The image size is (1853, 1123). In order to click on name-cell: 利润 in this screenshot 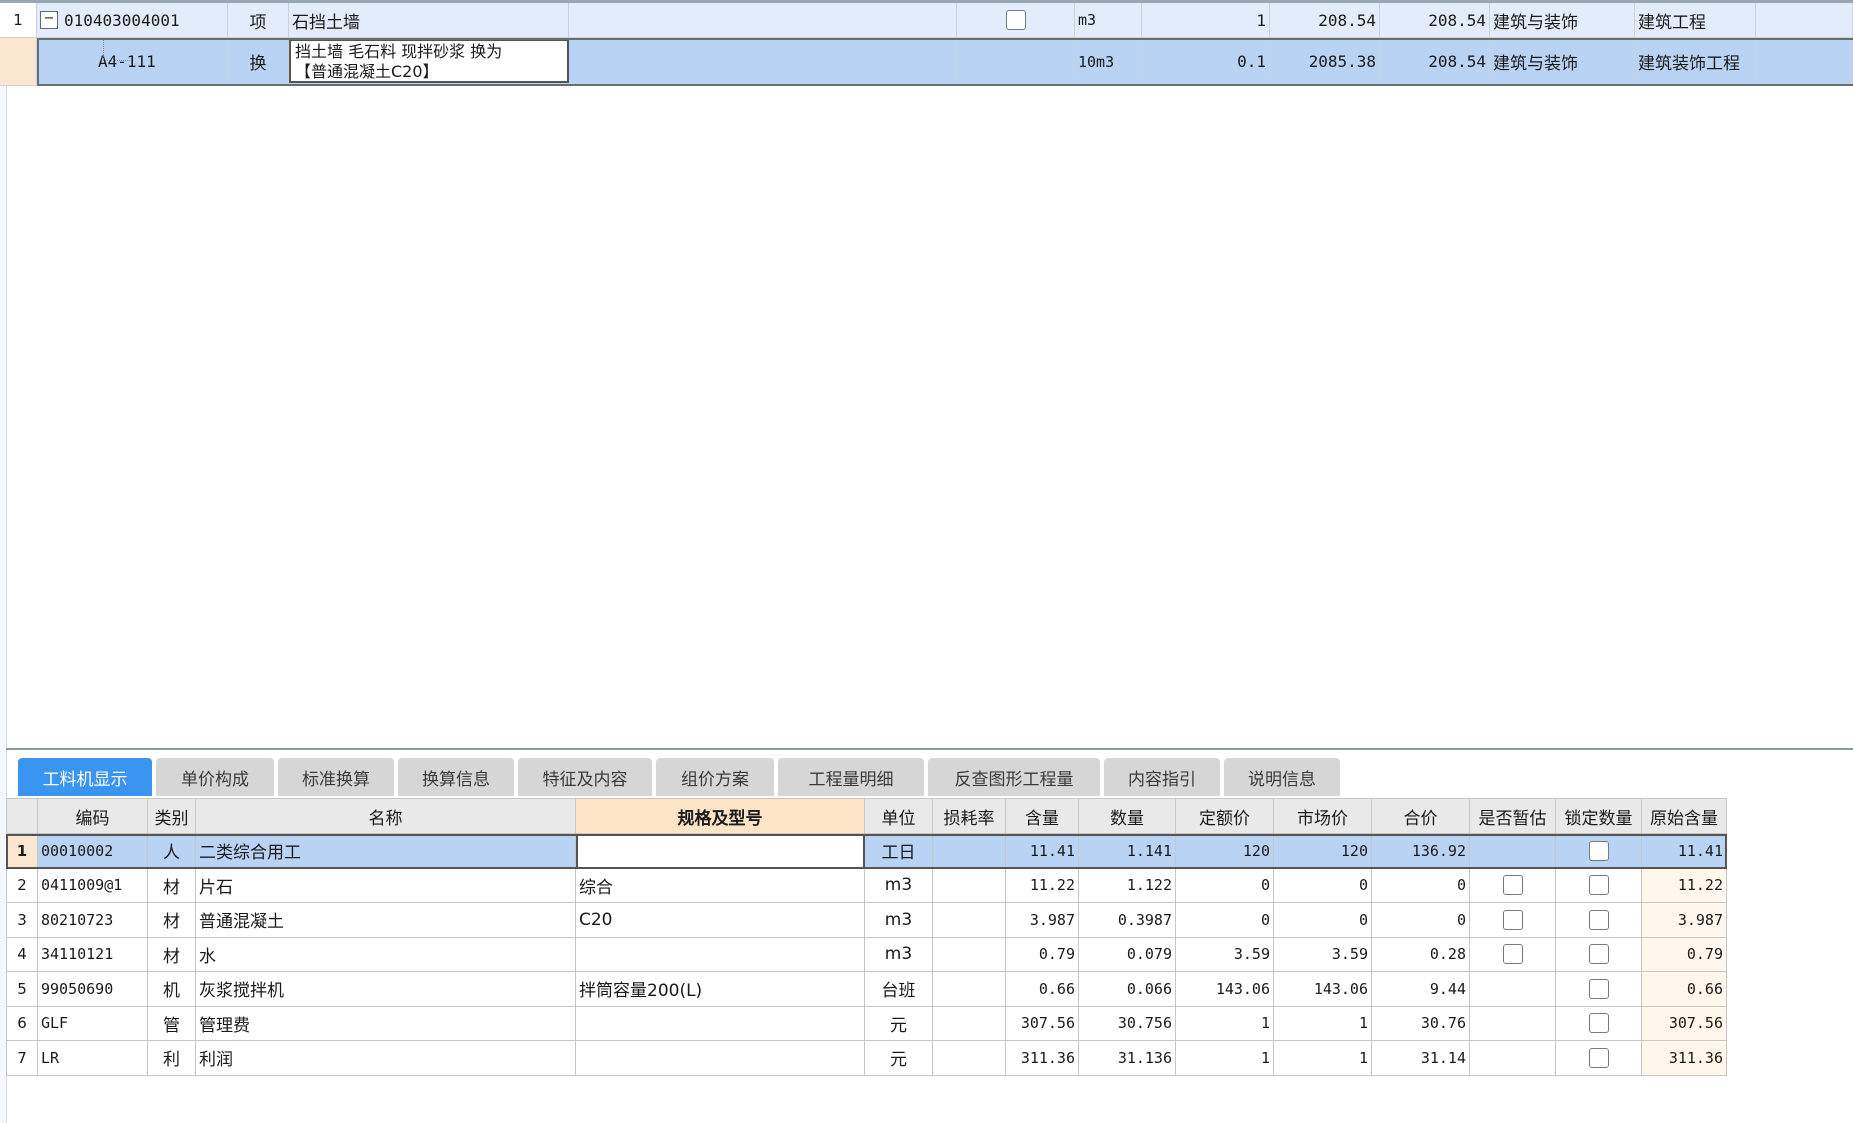, I will do `click(386, 1058)`.